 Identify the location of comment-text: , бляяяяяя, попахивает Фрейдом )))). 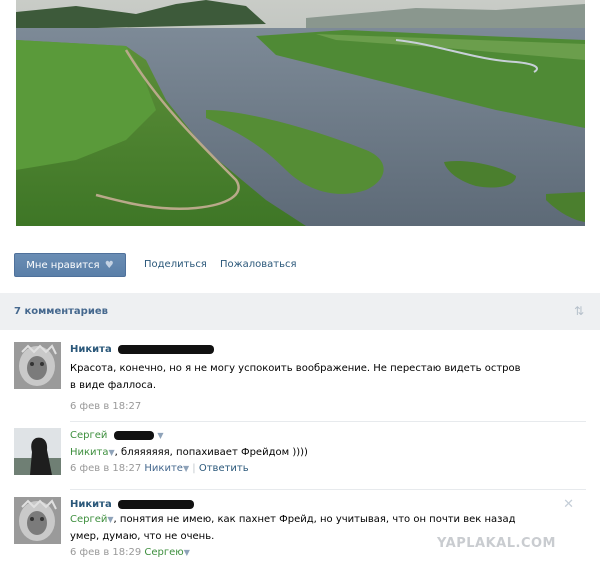
(211, 452).